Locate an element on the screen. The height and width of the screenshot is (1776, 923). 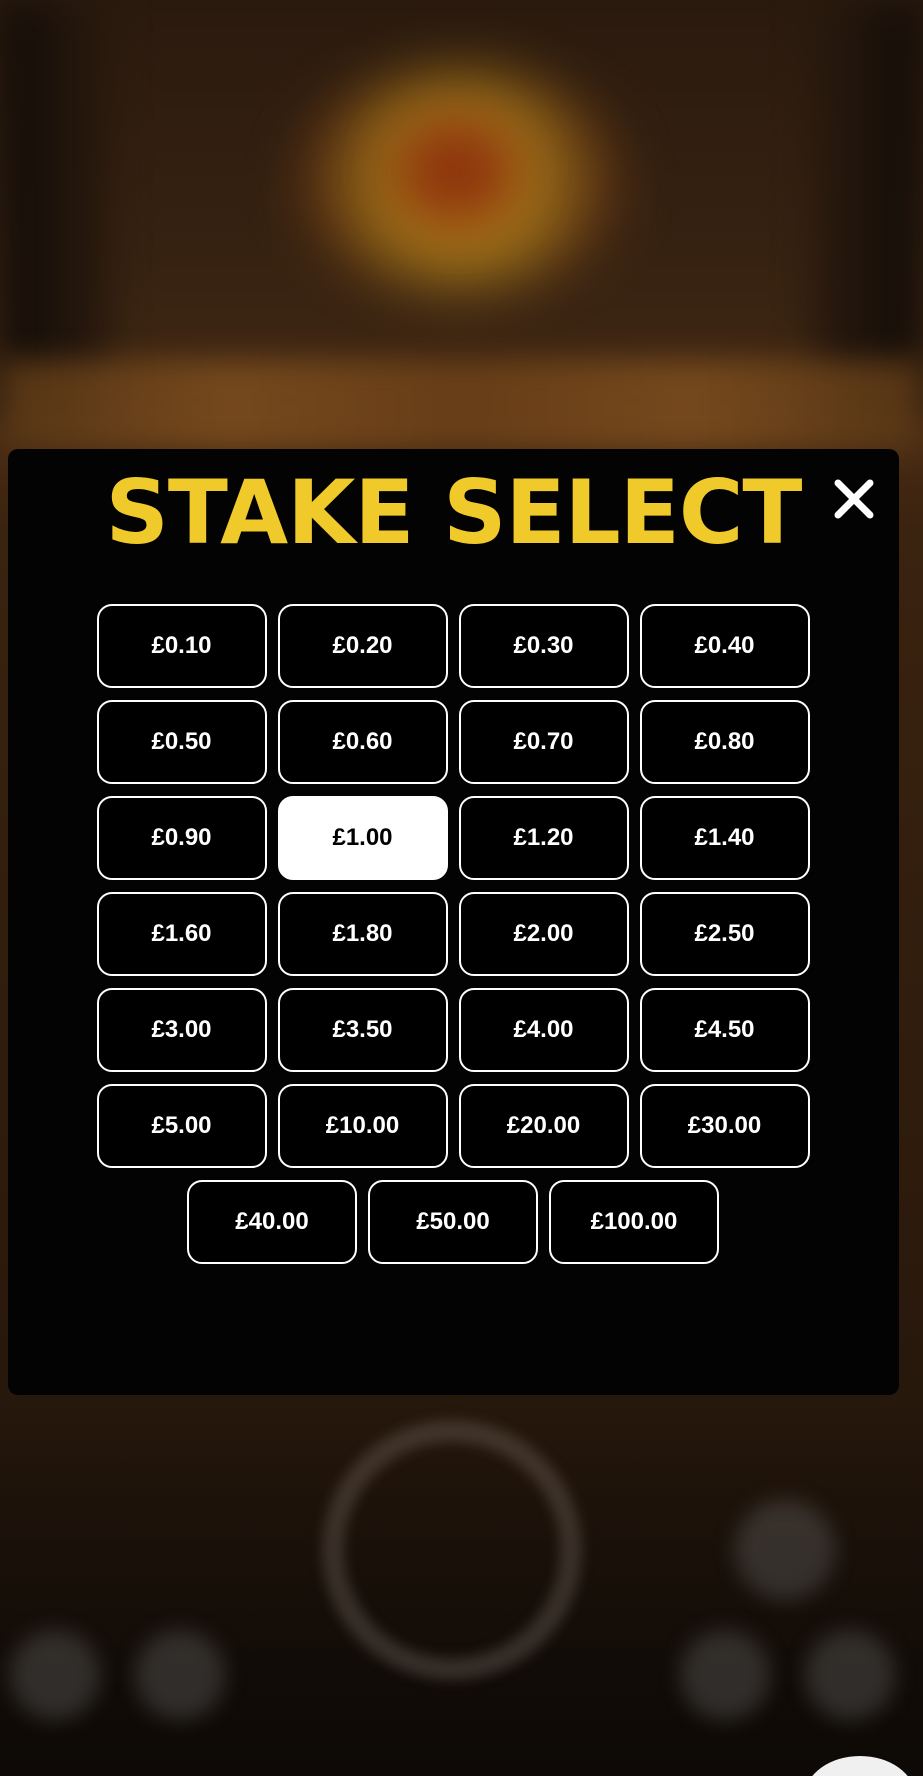
close-icon is located at coordinates (854, 499).